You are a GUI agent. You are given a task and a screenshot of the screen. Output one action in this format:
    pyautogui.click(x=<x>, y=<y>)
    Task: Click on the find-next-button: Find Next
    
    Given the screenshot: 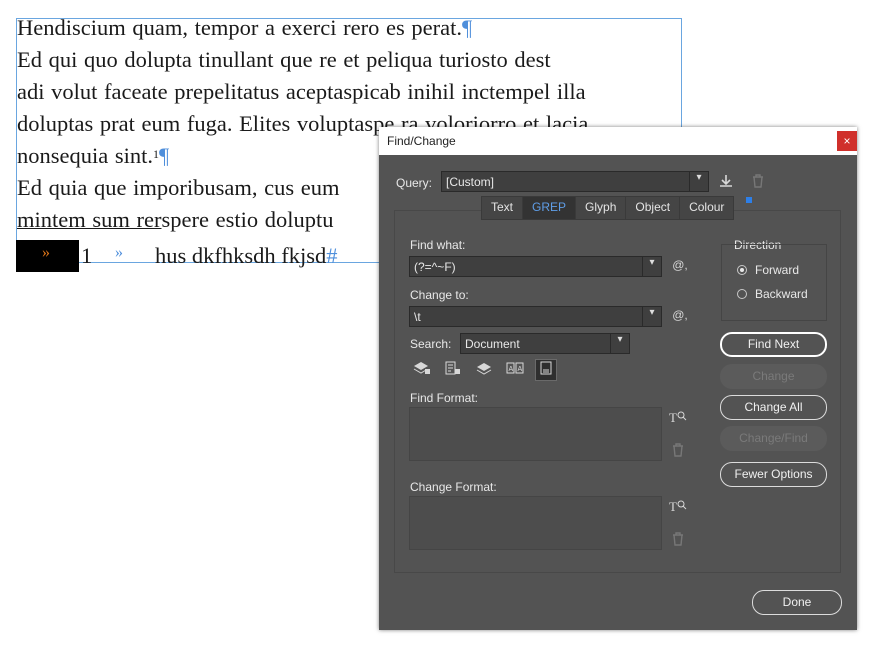 What is the action you would take?
    pyautogui.click(x=773, y=344)
    